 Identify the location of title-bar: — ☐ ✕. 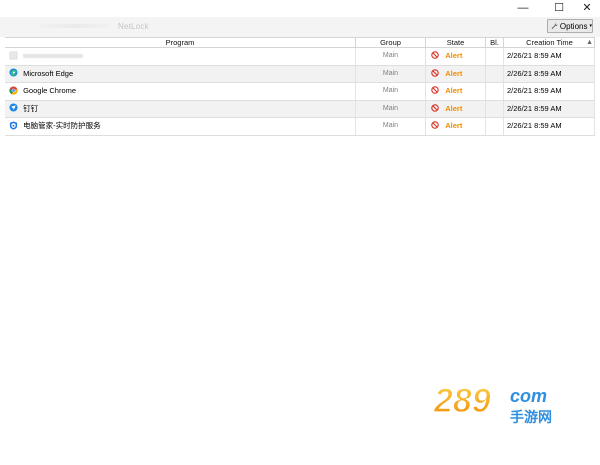
(300, 8).